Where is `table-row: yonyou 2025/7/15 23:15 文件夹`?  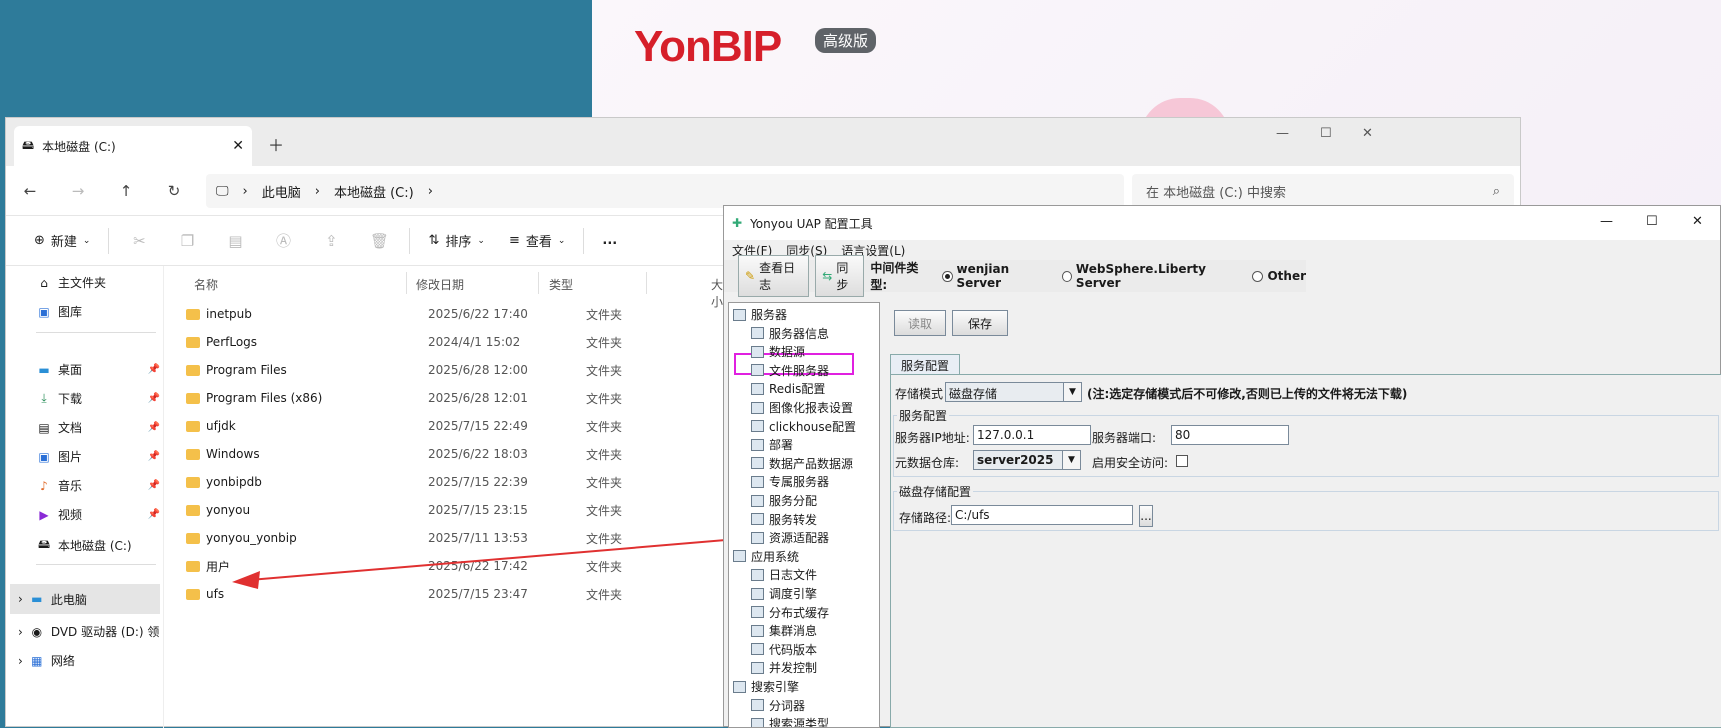
table-row: yonyou 2025/7/15 23:15 文件夹 is located at coordinates (451, 510).